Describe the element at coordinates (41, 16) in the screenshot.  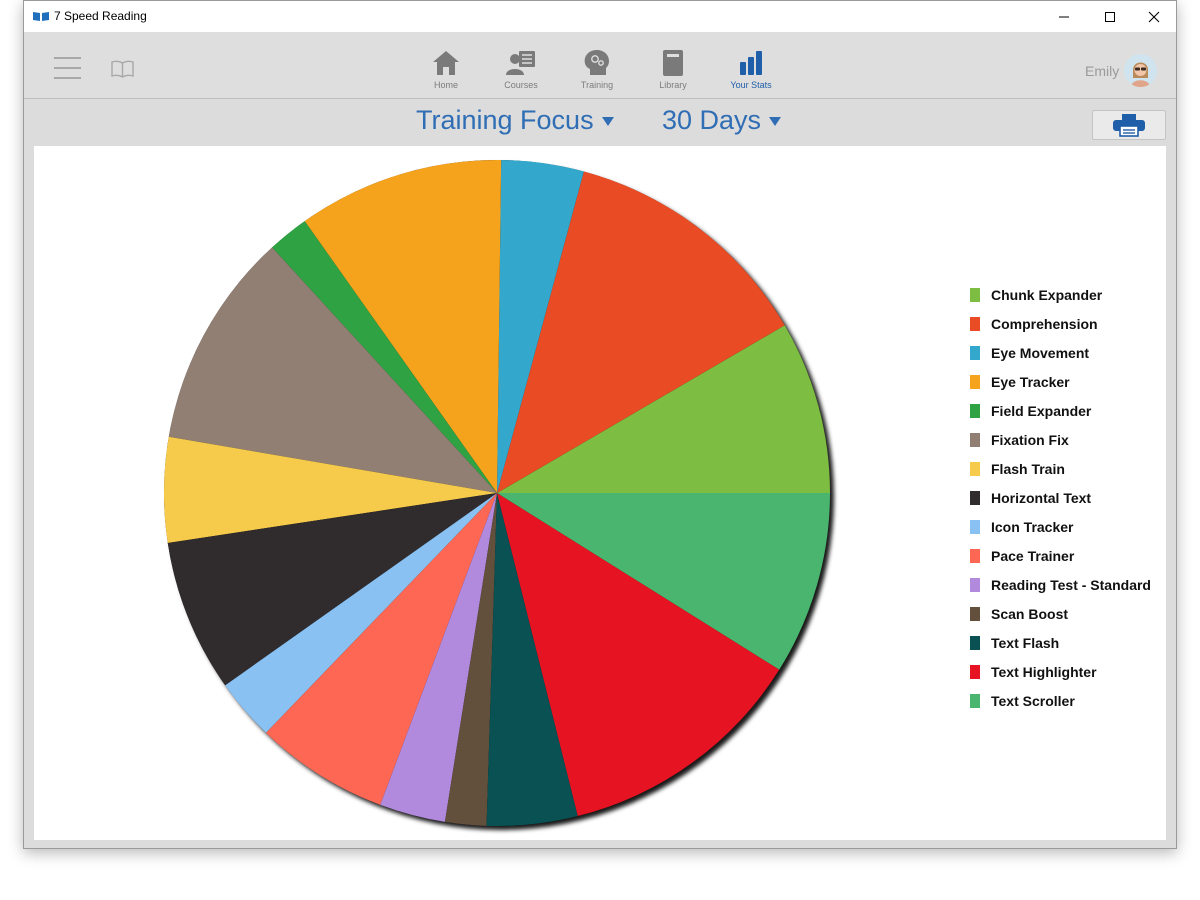
I see `book-app-icon` at that location.